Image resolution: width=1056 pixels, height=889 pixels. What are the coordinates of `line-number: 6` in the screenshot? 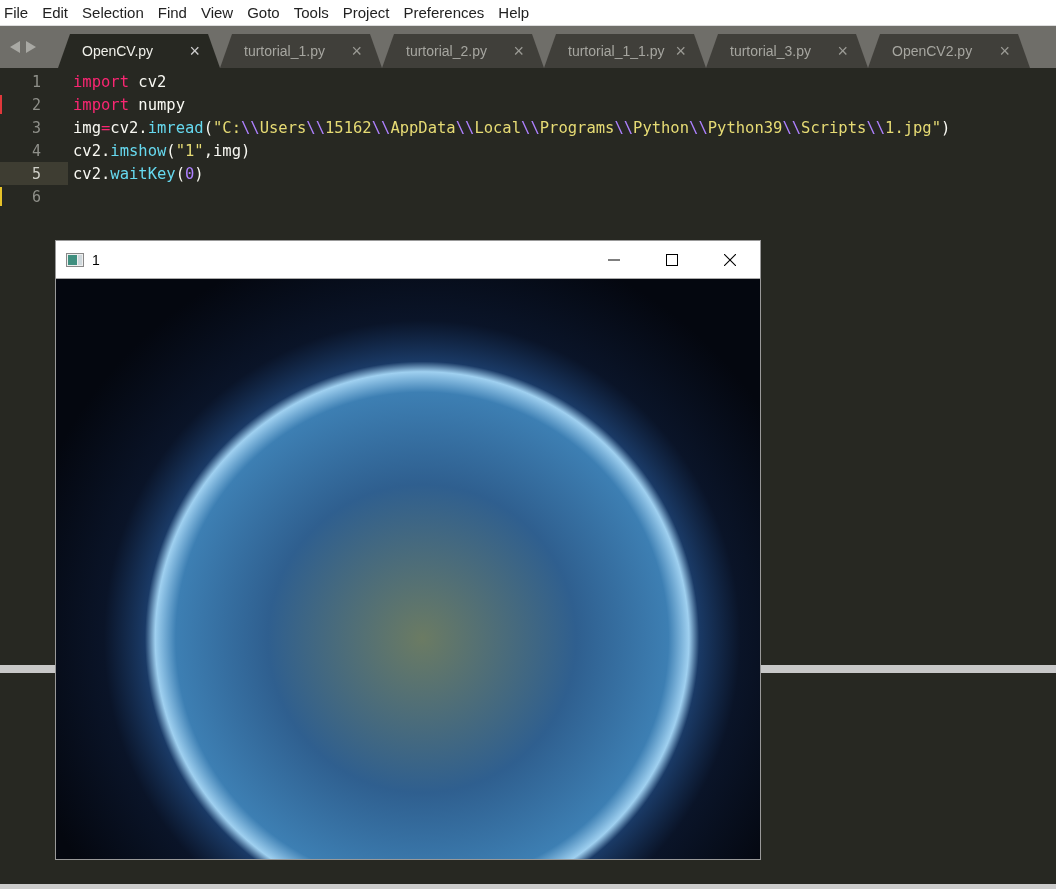 It's located at (36, 196).